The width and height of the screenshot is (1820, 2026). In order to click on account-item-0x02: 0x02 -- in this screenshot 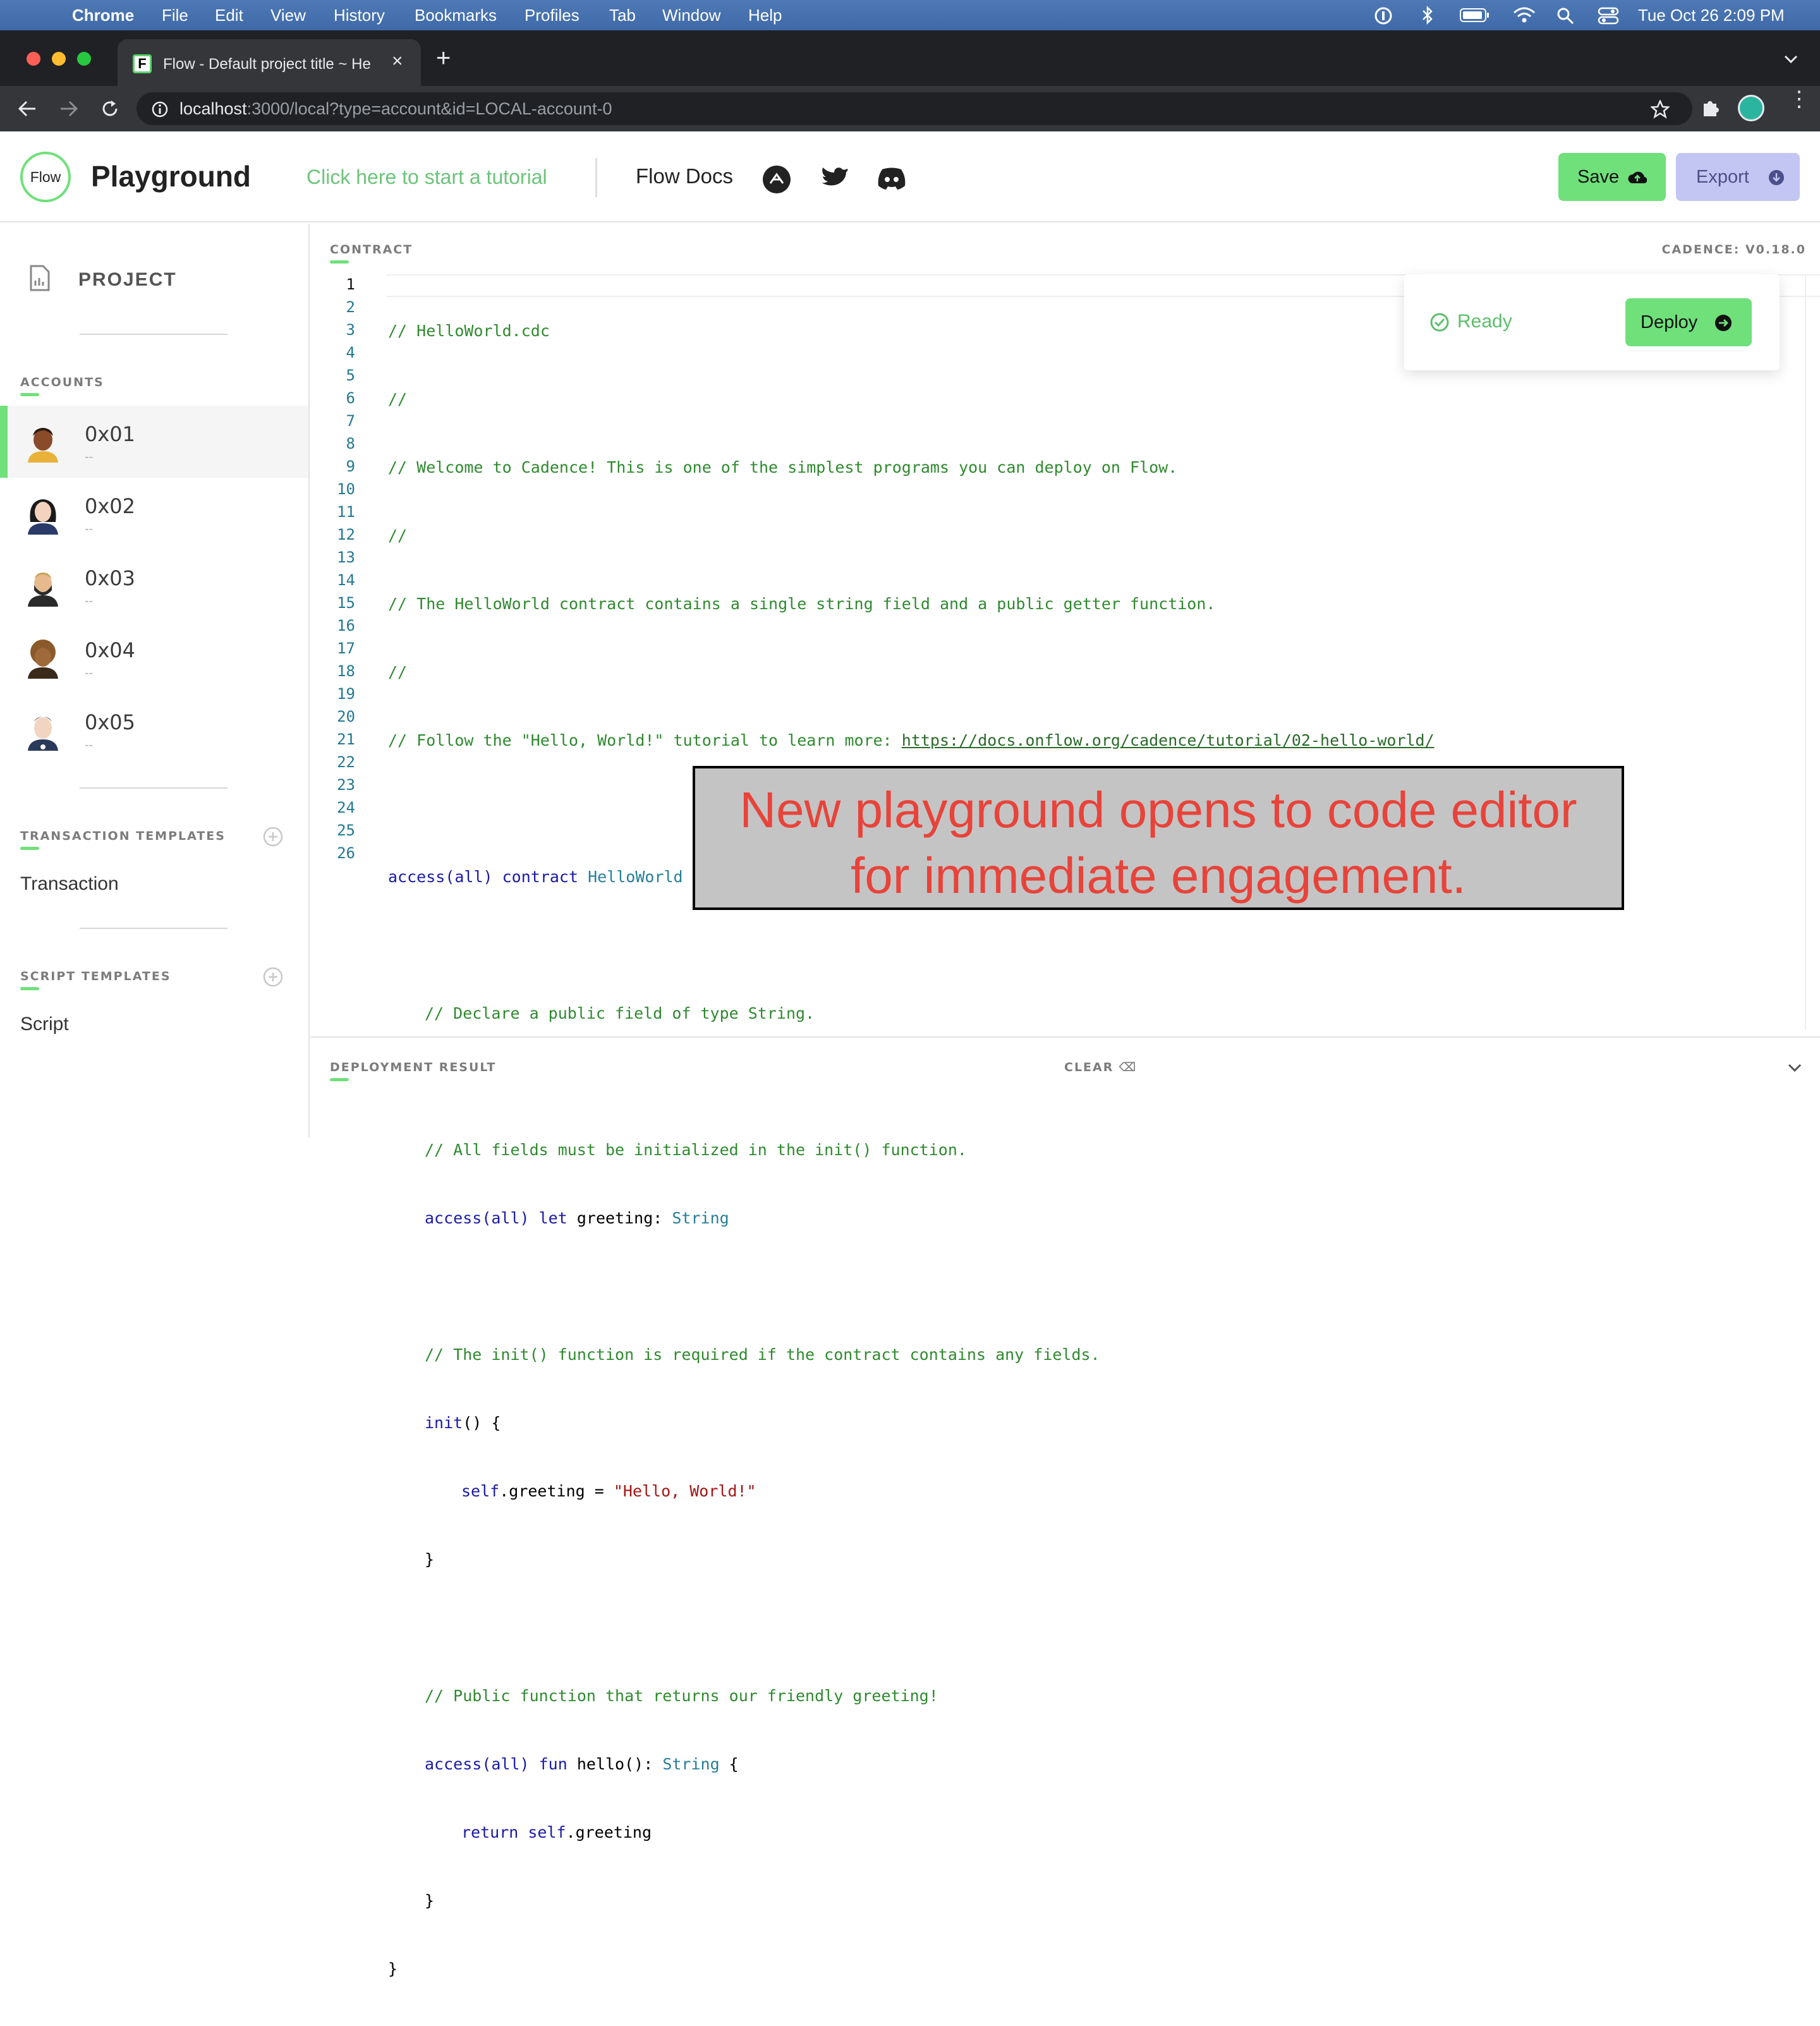, I will do `click(154, 514)`.